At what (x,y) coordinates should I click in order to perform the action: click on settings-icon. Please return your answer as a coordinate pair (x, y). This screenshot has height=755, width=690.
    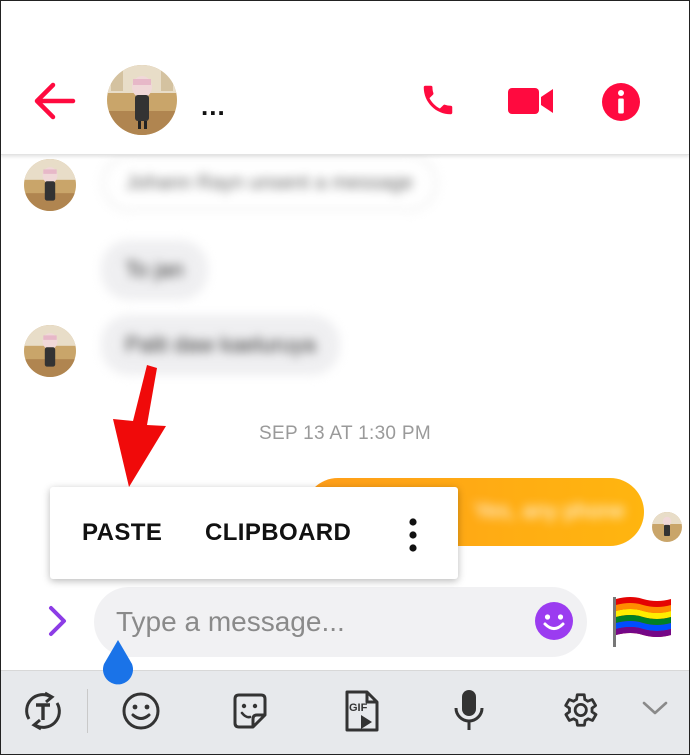
    Looking at the image, I should click on (579, 712).